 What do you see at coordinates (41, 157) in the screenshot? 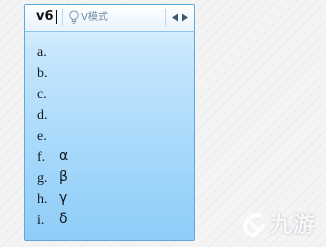
I see `candidate-key: f.` at bounding box center [41, 157].